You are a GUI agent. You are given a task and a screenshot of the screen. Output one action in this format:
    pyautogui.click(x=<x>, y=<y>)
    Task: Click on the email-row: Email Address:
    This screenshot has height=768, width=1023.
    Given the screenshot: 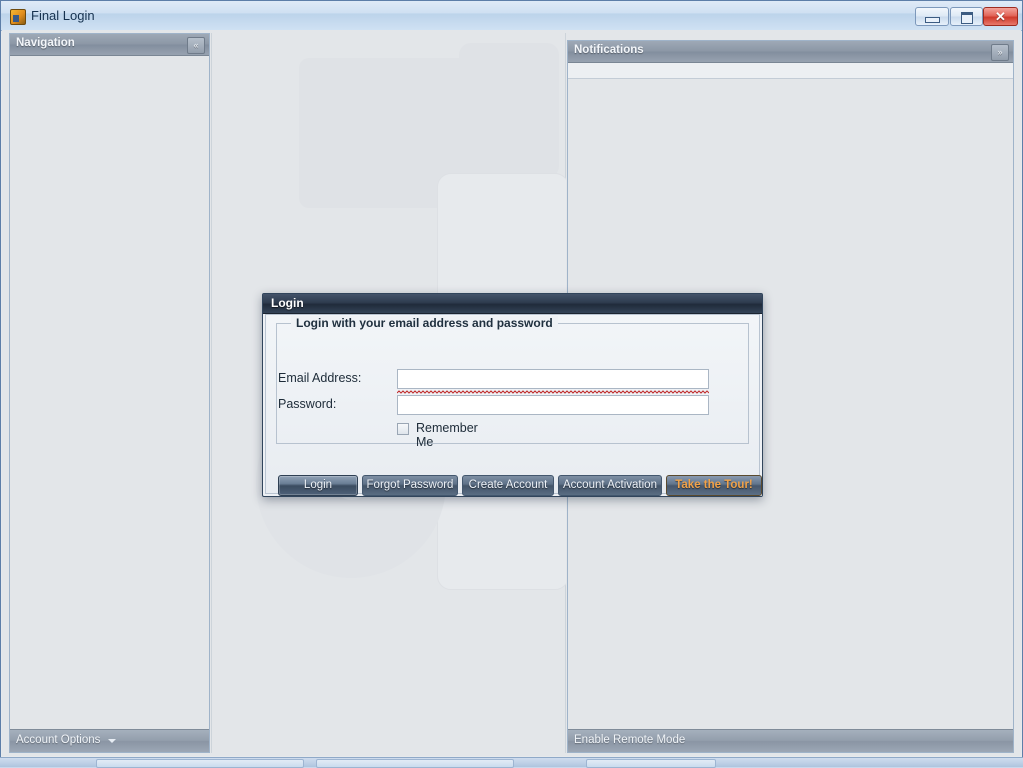 What is the action you would take?
    pyautogui.click(x=512, y=381)
    